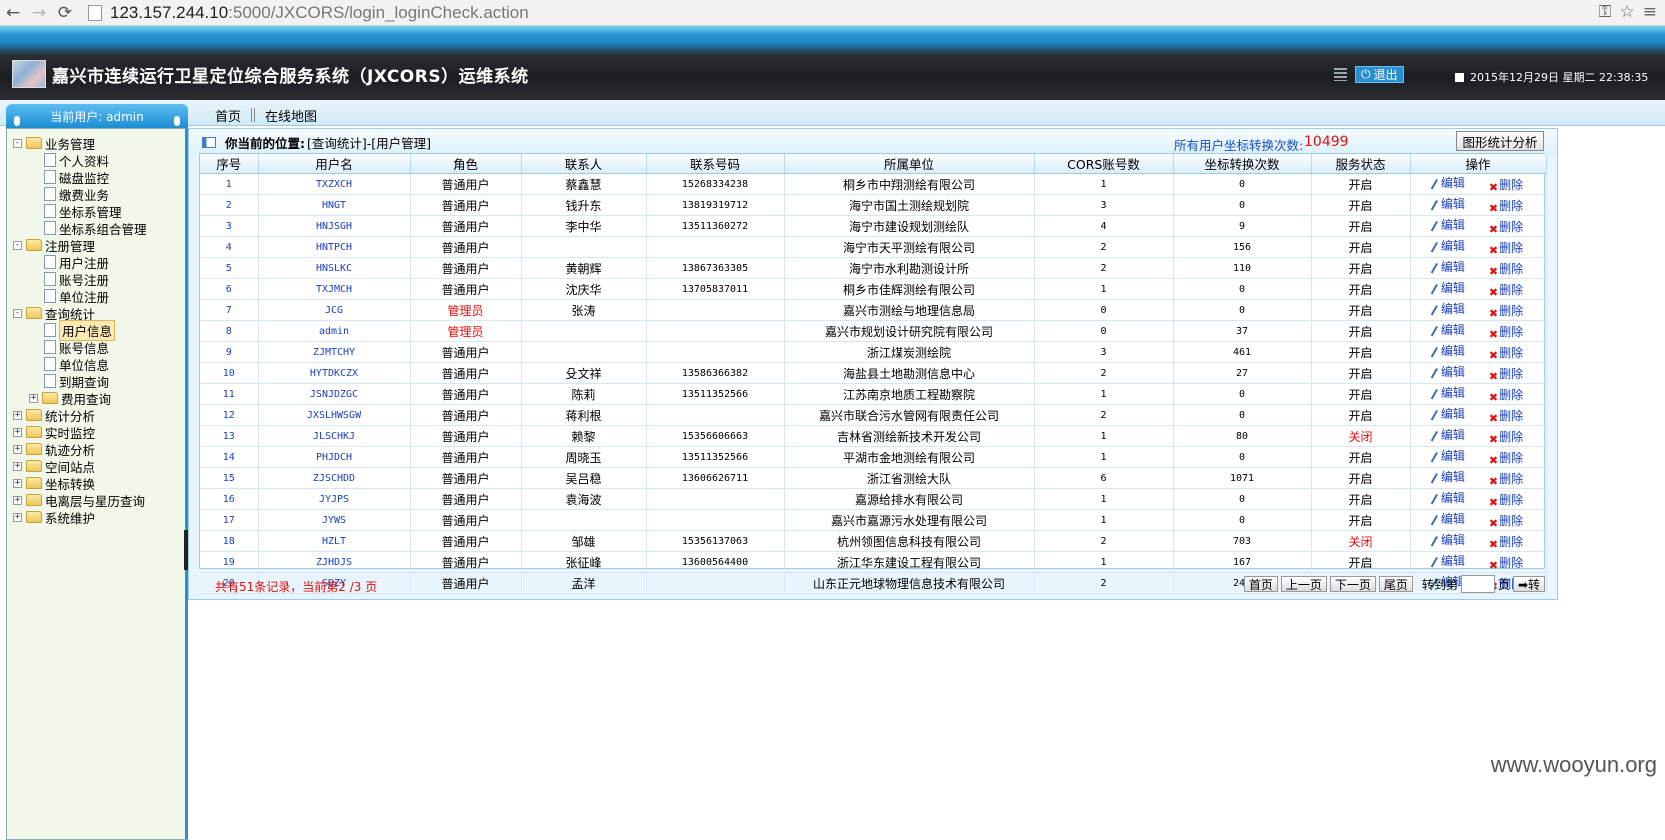 The height and width of the screenshot is (840, 1665). What do you see at coordinates (334, 499) in the screenshot?
I see `username-link: JYJPS` at bounding box center [334, 499].